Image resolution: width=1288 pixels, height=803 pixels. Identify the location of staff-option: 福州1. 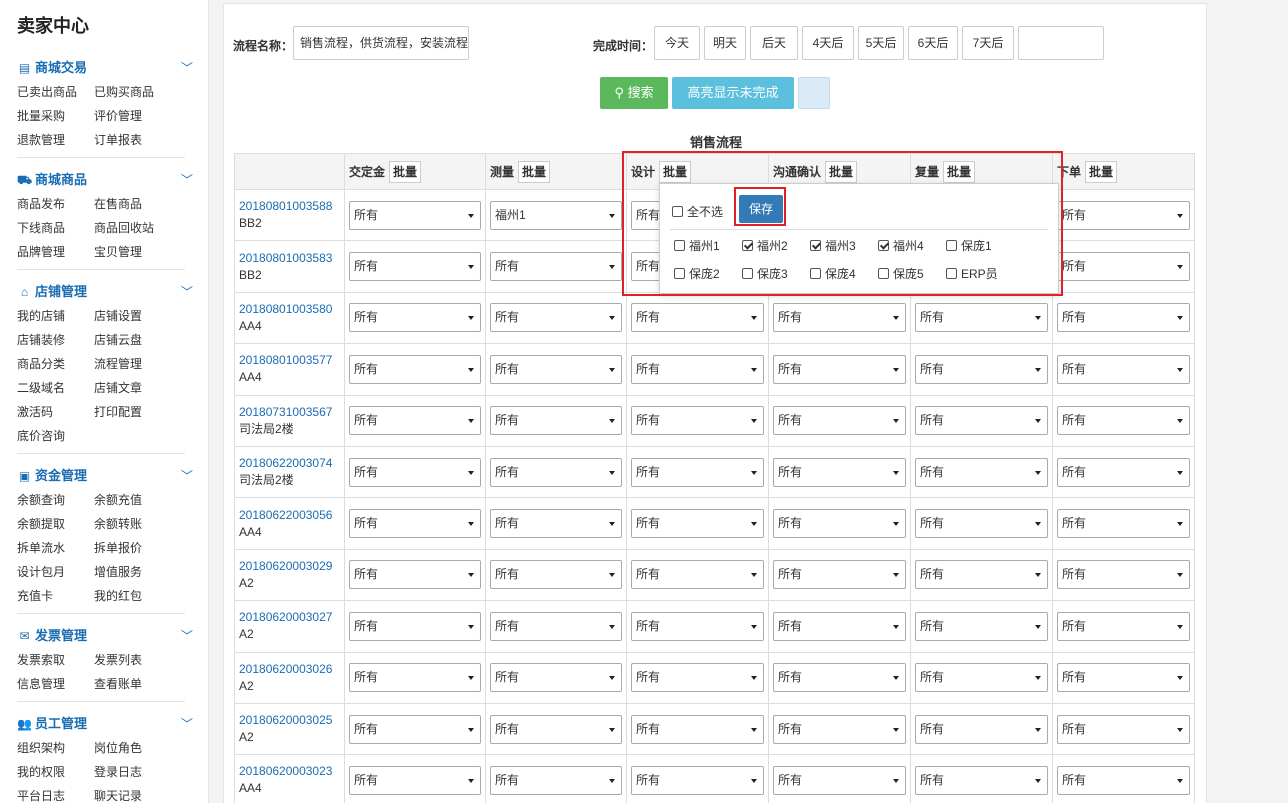
(697, 245).